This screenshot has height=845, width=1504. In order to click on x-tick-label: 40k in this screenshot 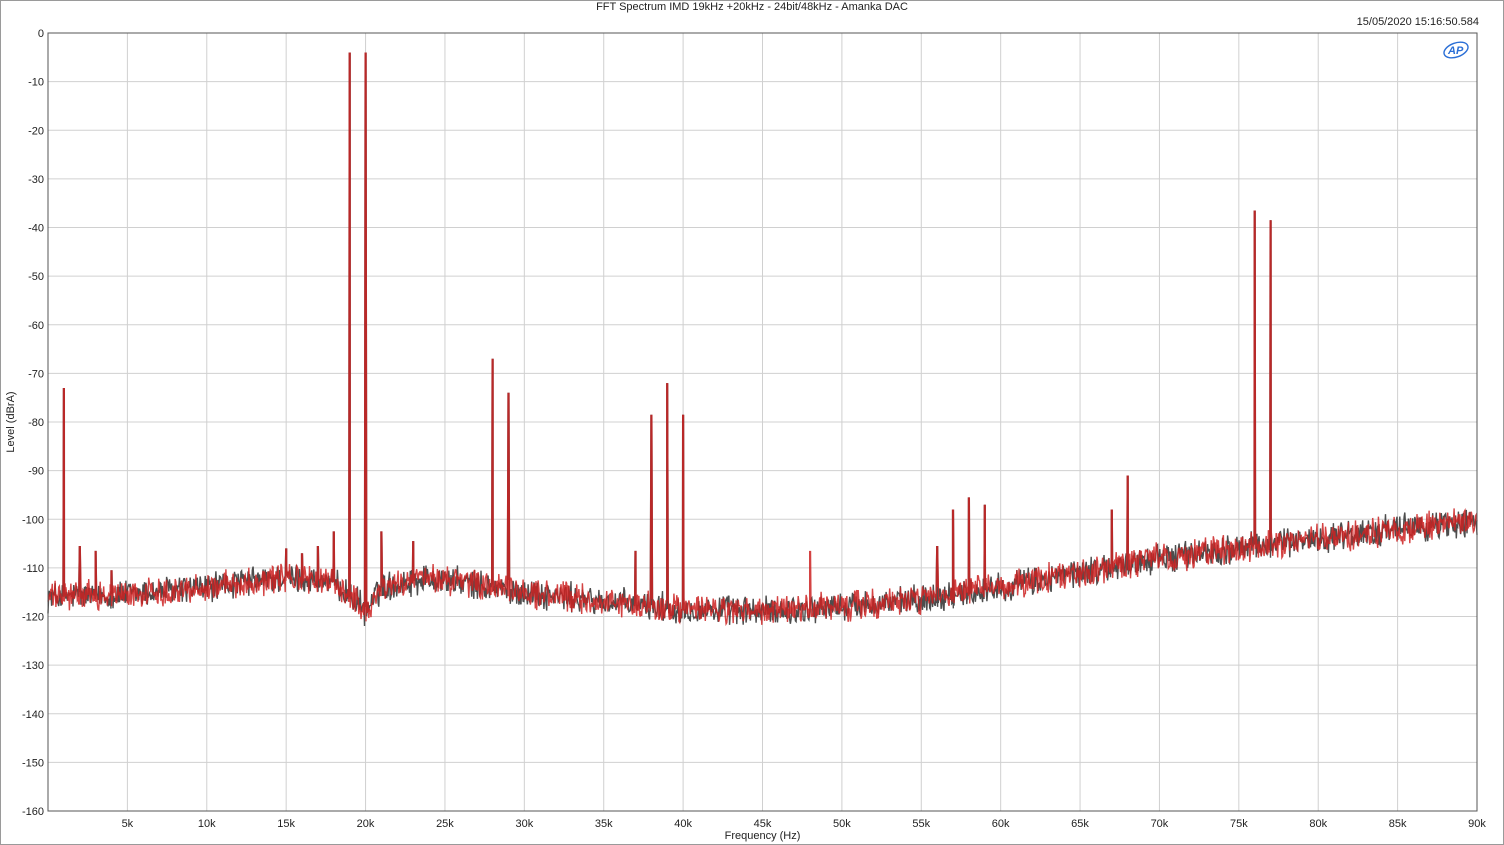, I will do `click(683, 824)`.